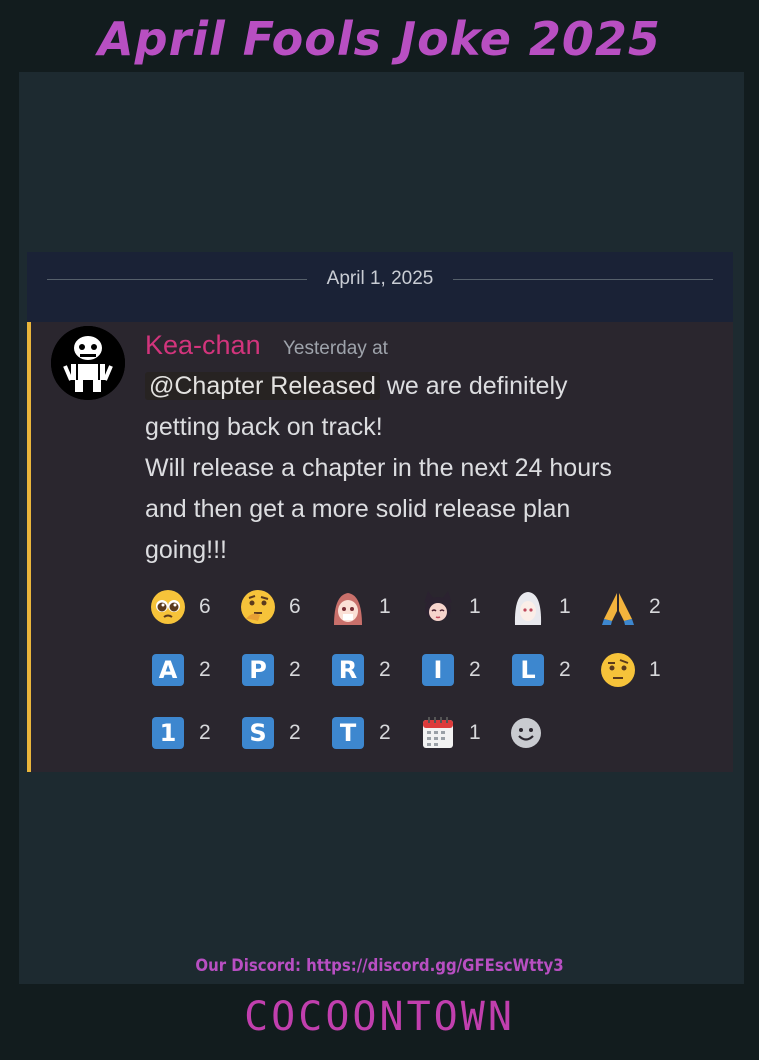 The image size is (759, 1060). I want to click on reaction-thinking: 6, so click(270, 607).